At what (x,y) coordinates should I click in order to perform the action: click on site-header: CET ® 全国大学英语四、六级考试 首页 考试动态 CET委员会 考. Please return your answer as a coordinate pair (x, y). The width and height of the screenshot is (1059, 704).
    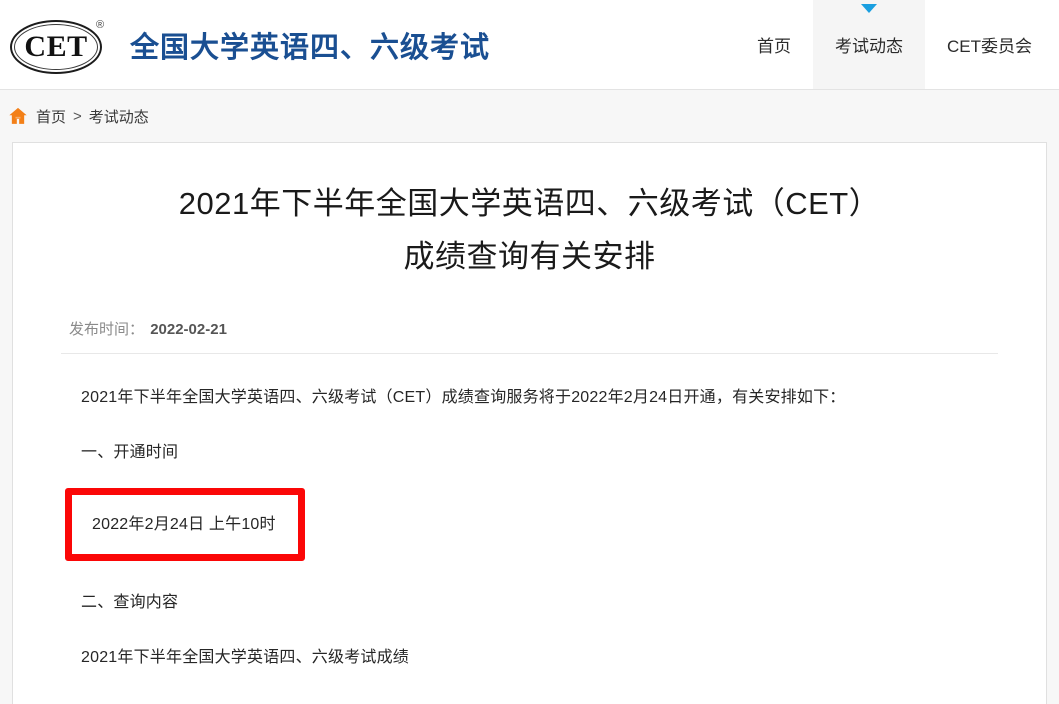
    Looking at the image, I should click on (529, 45).